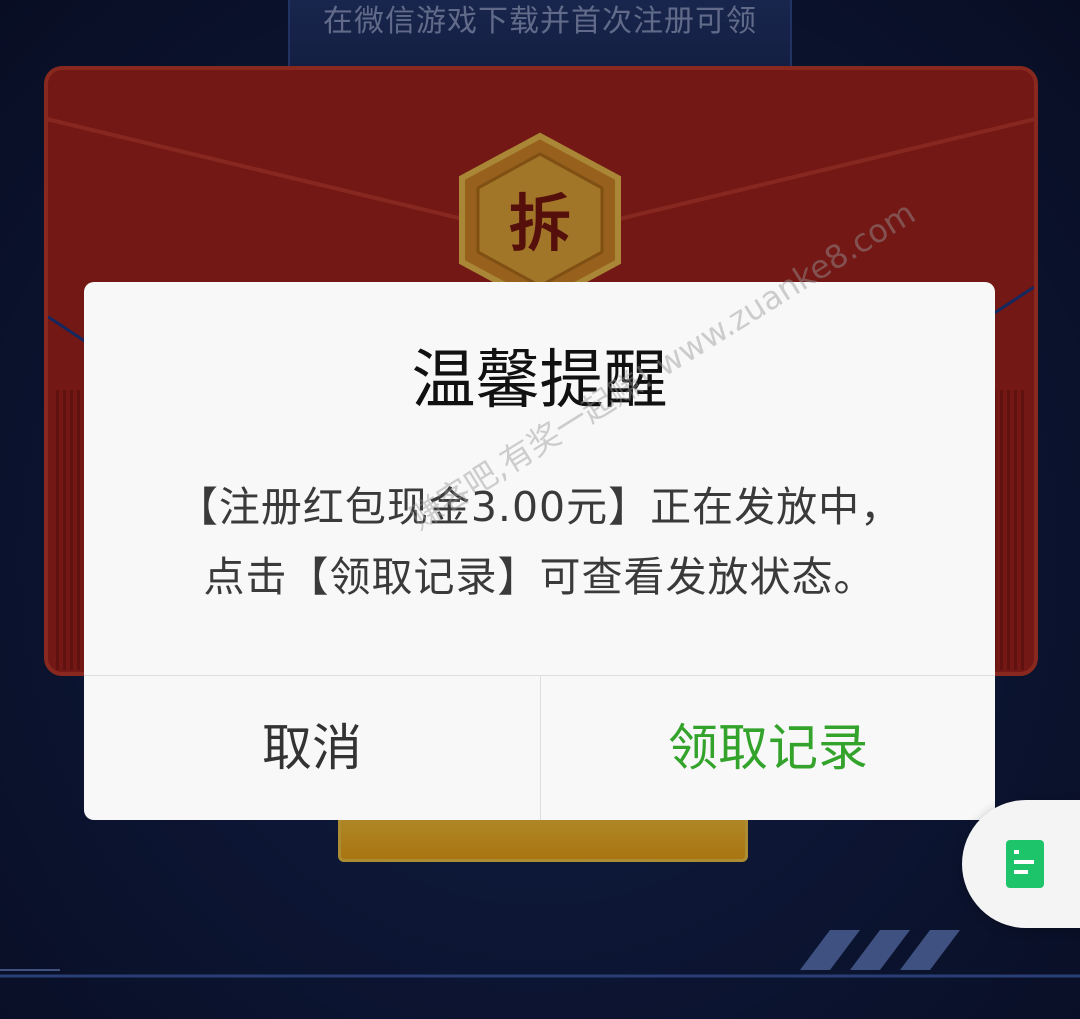  Describe the element at coordinates (312, 748) in the screenshot. I see `cancel-button: 取消` at that location.